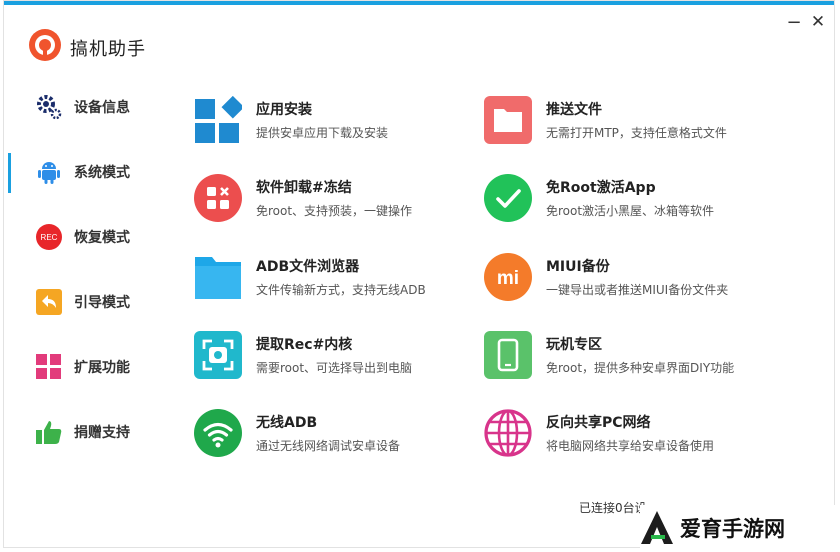  Describe the element at coordinates (508, 355) in the screenshot. I see `phone-icon` at that location.